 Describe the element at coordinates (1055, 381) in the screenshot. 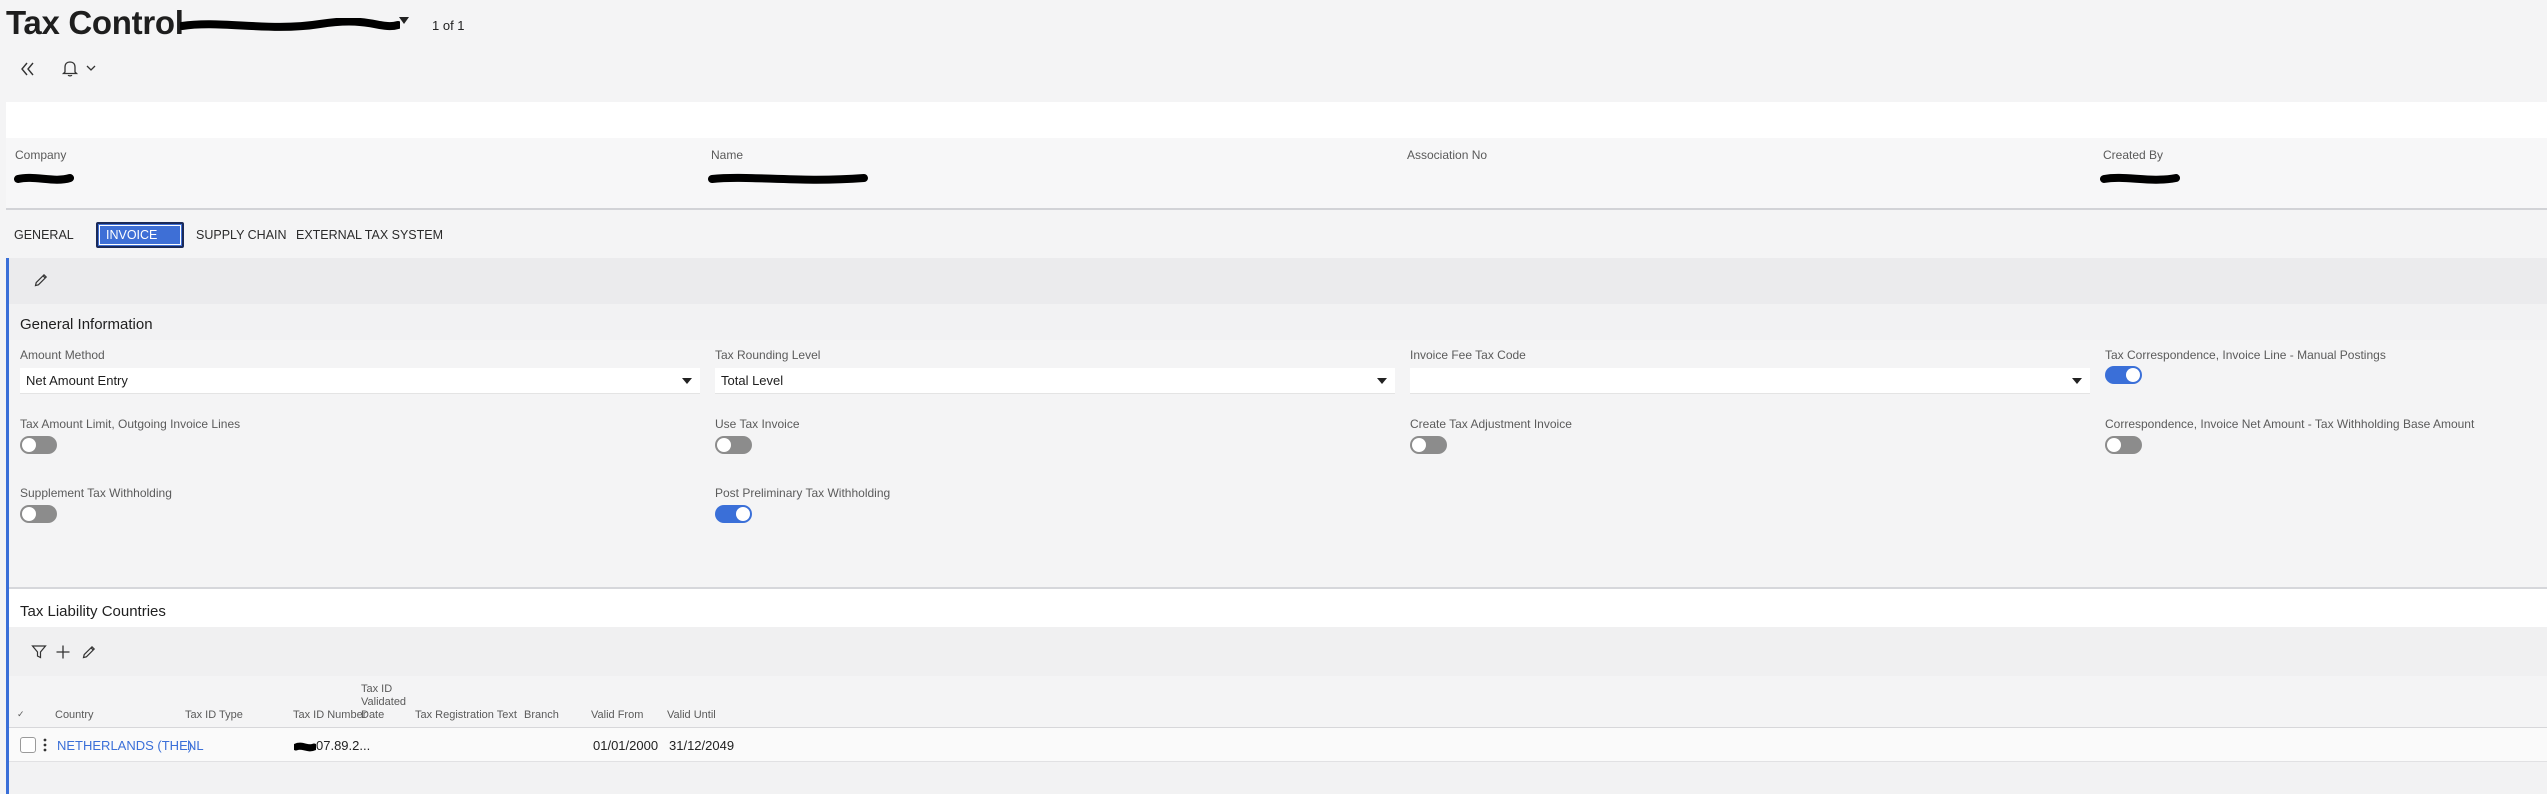

I see `tax-rounding-level-select: Total Level` at that location.